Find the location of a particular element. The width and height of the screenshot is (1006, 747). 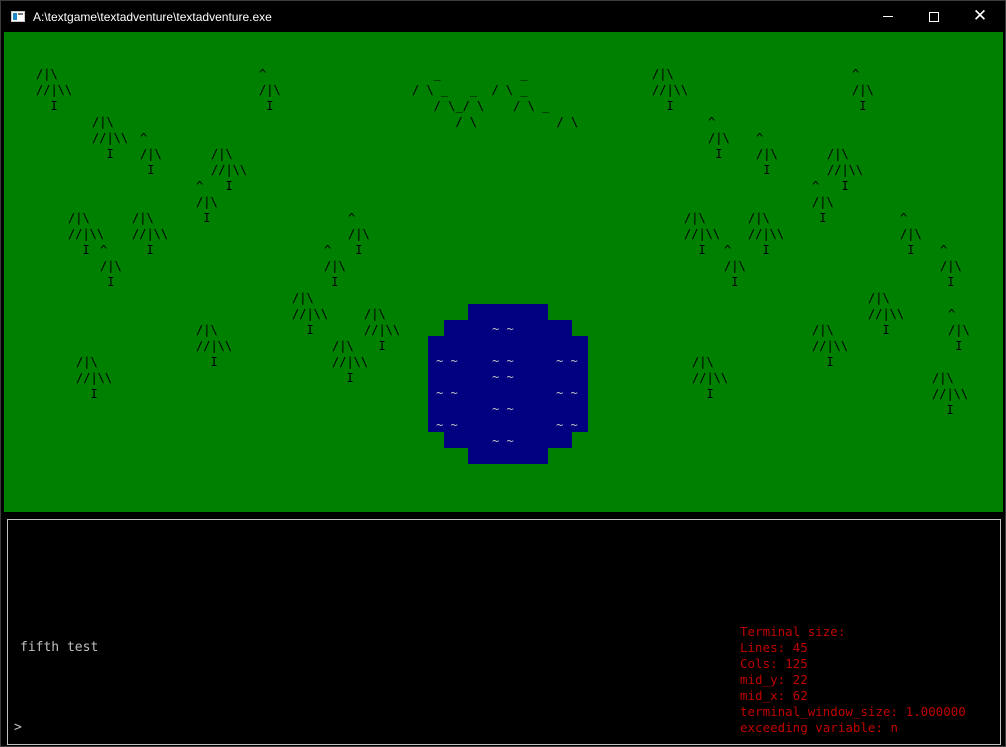

minimize-button is located at coordinates (888, 16).